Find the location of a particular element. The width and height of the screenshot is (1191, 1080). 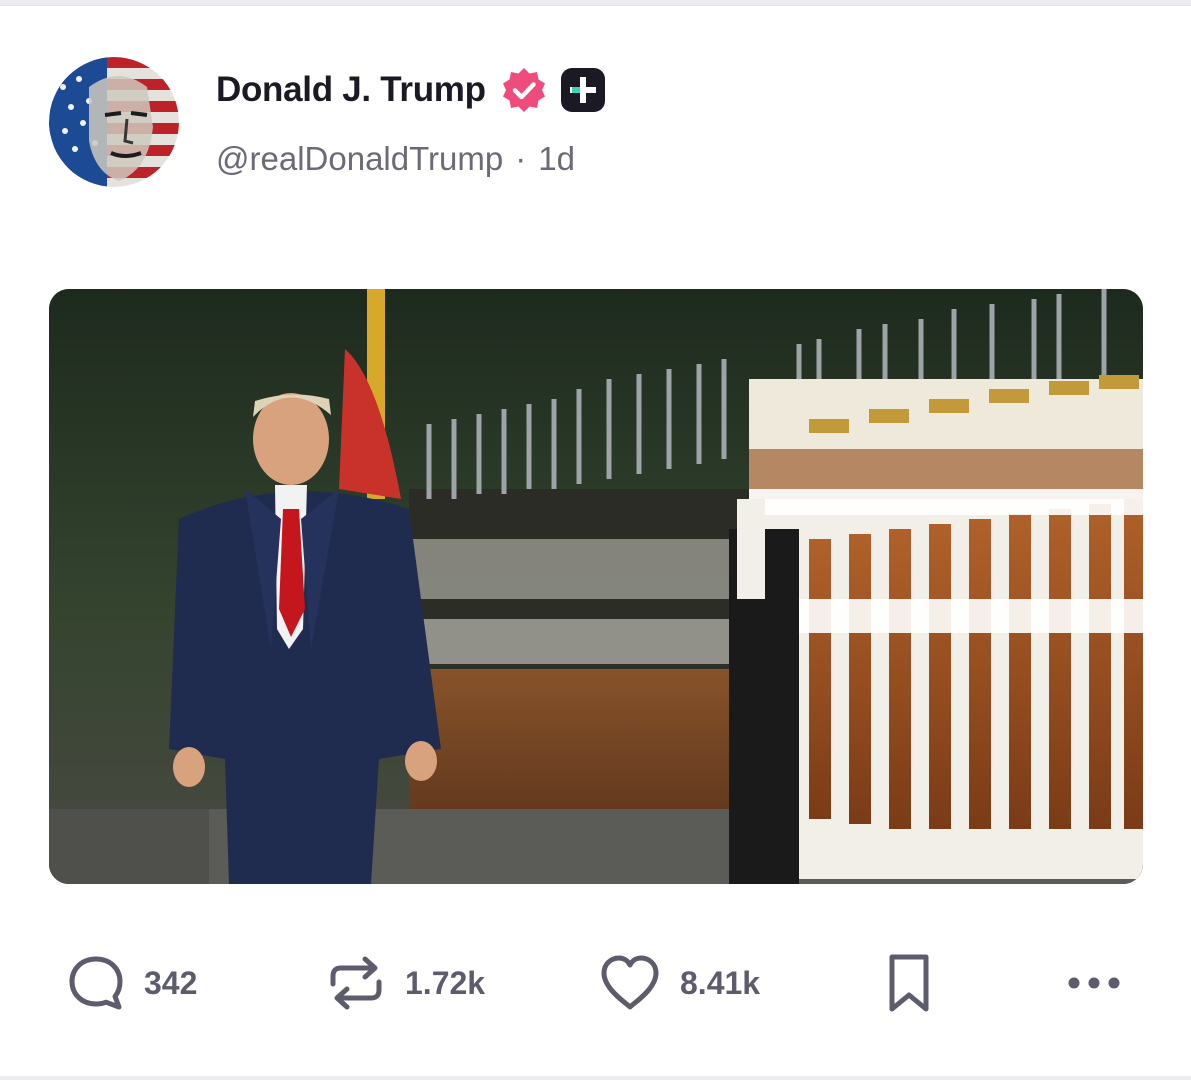

more-options-button is located at coordinates (1094, 983).